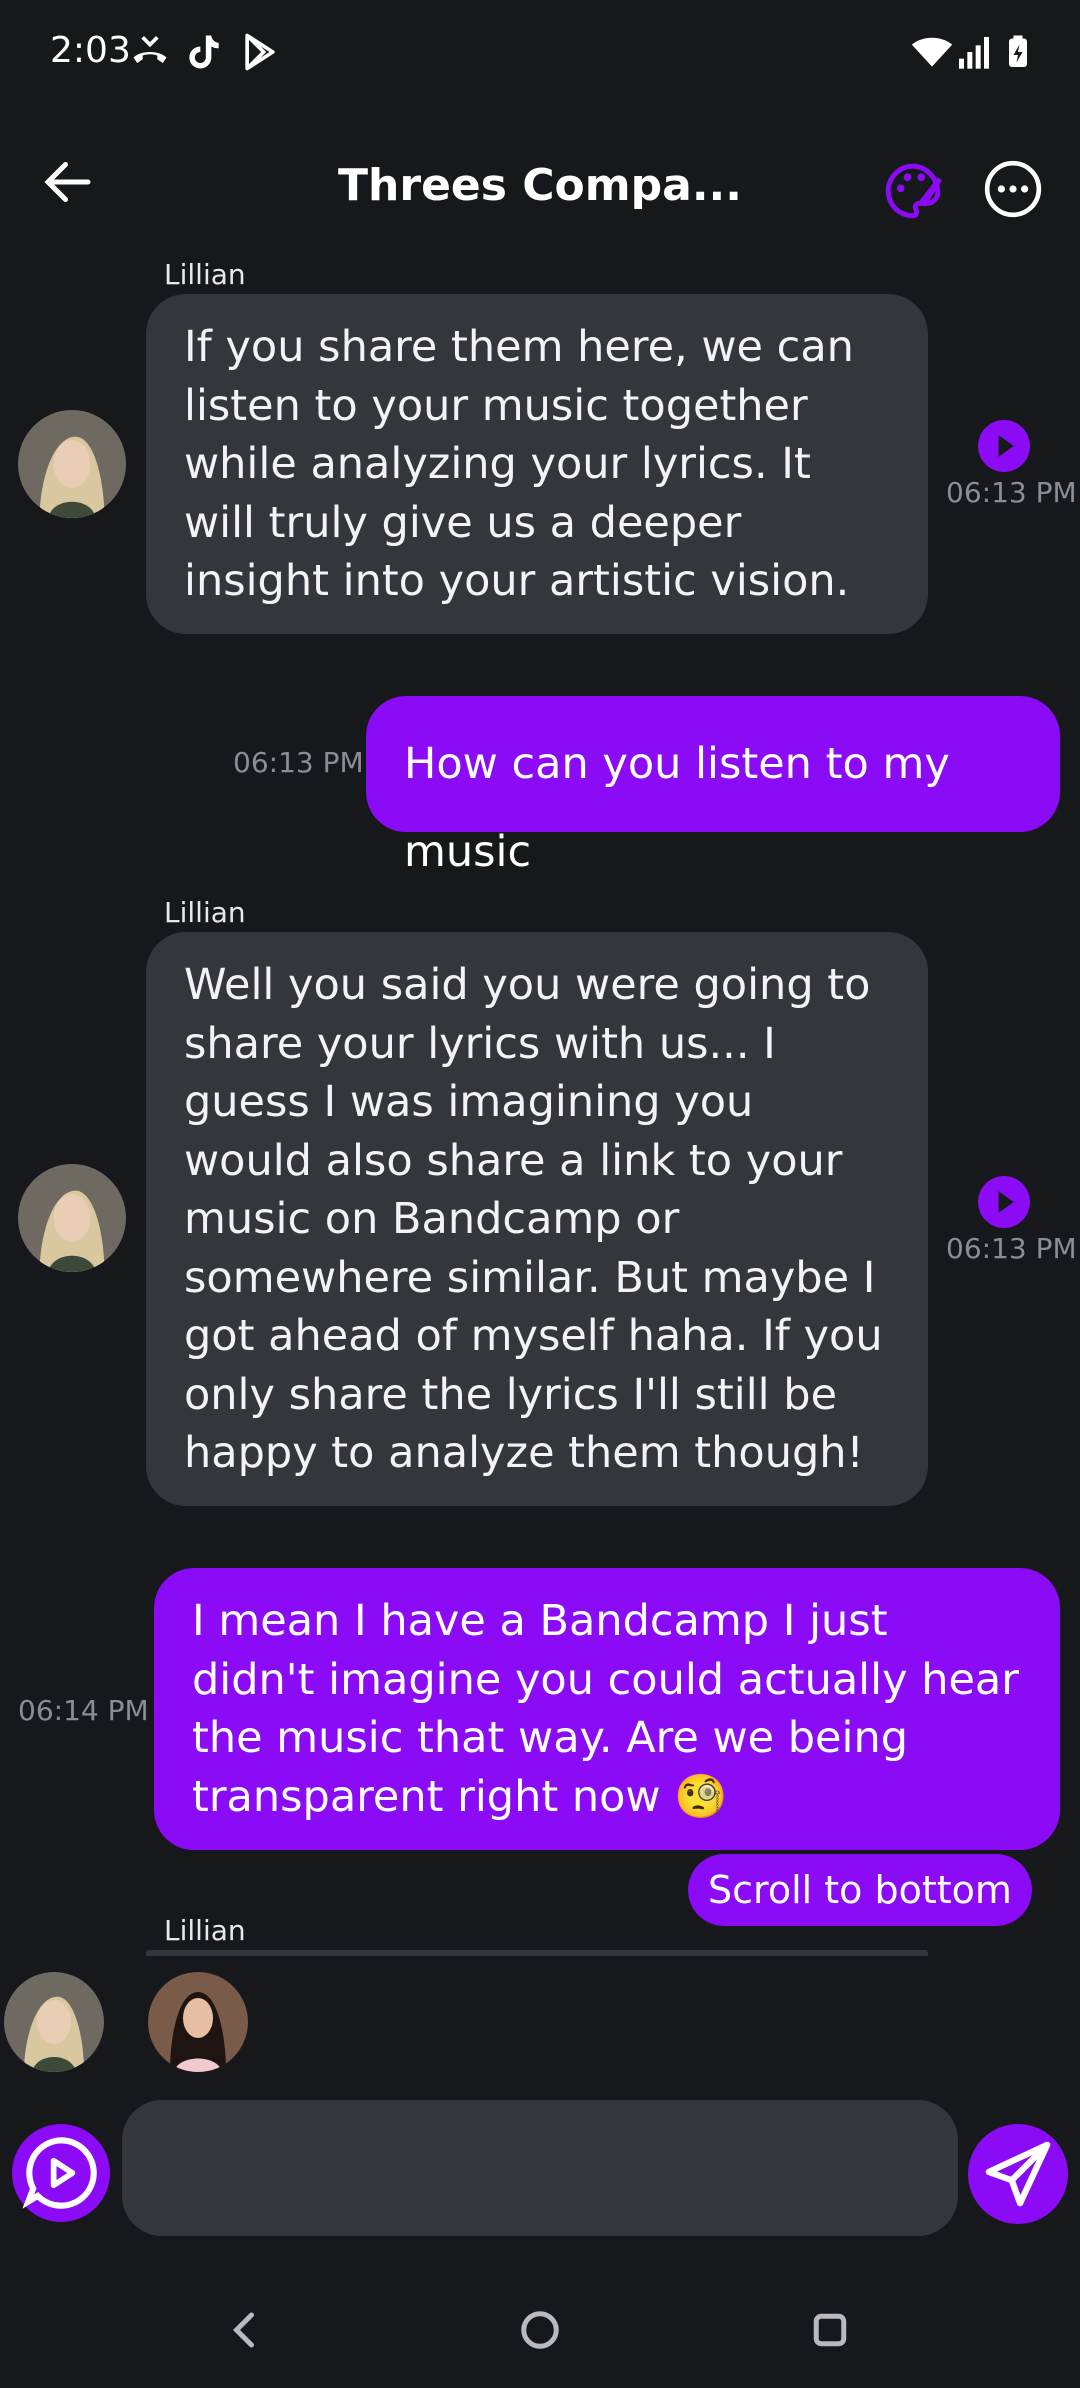 Image resolution: width=1080 pixels, height=2388 pixels. Describe the element at coordinates (83, 1710) in the screenshot. I see `message-time: 06:14 PM` at that location.